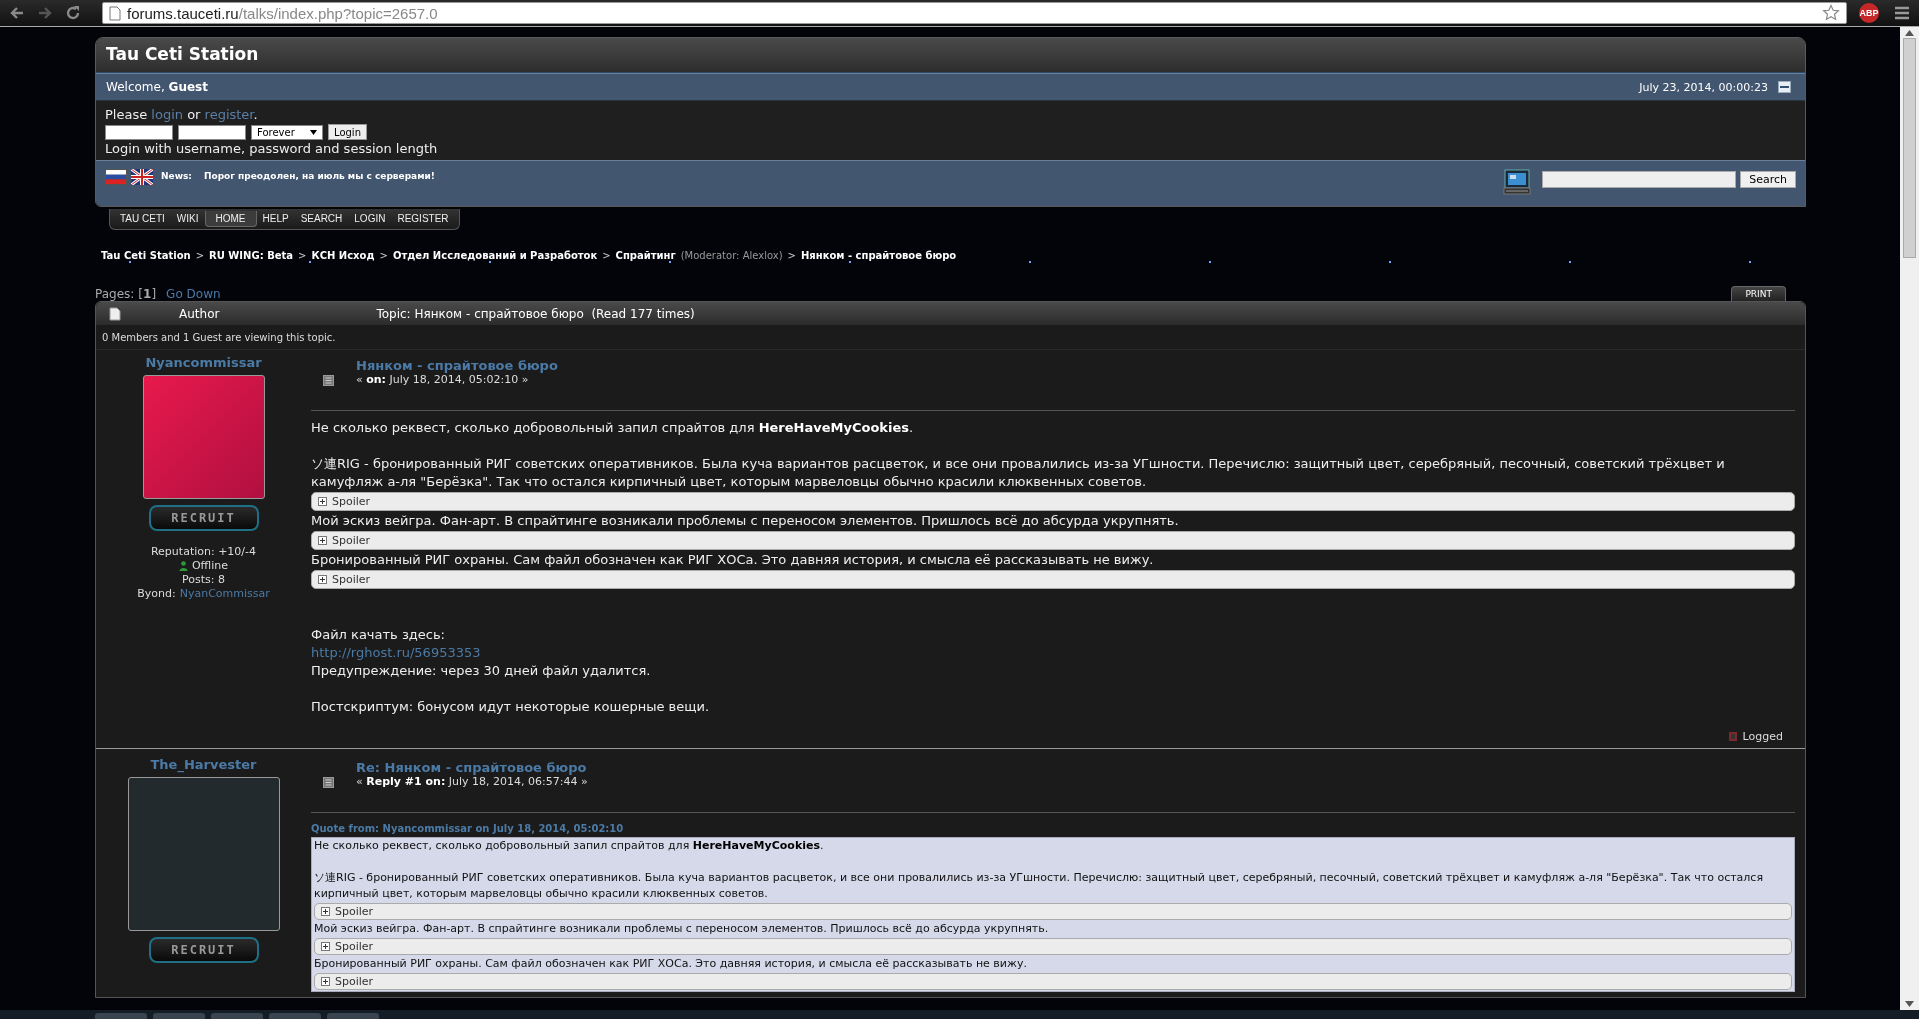 The height and width of the screenshot is (1019, 1919). I want to click on menu-icon, so click(1902, 13).